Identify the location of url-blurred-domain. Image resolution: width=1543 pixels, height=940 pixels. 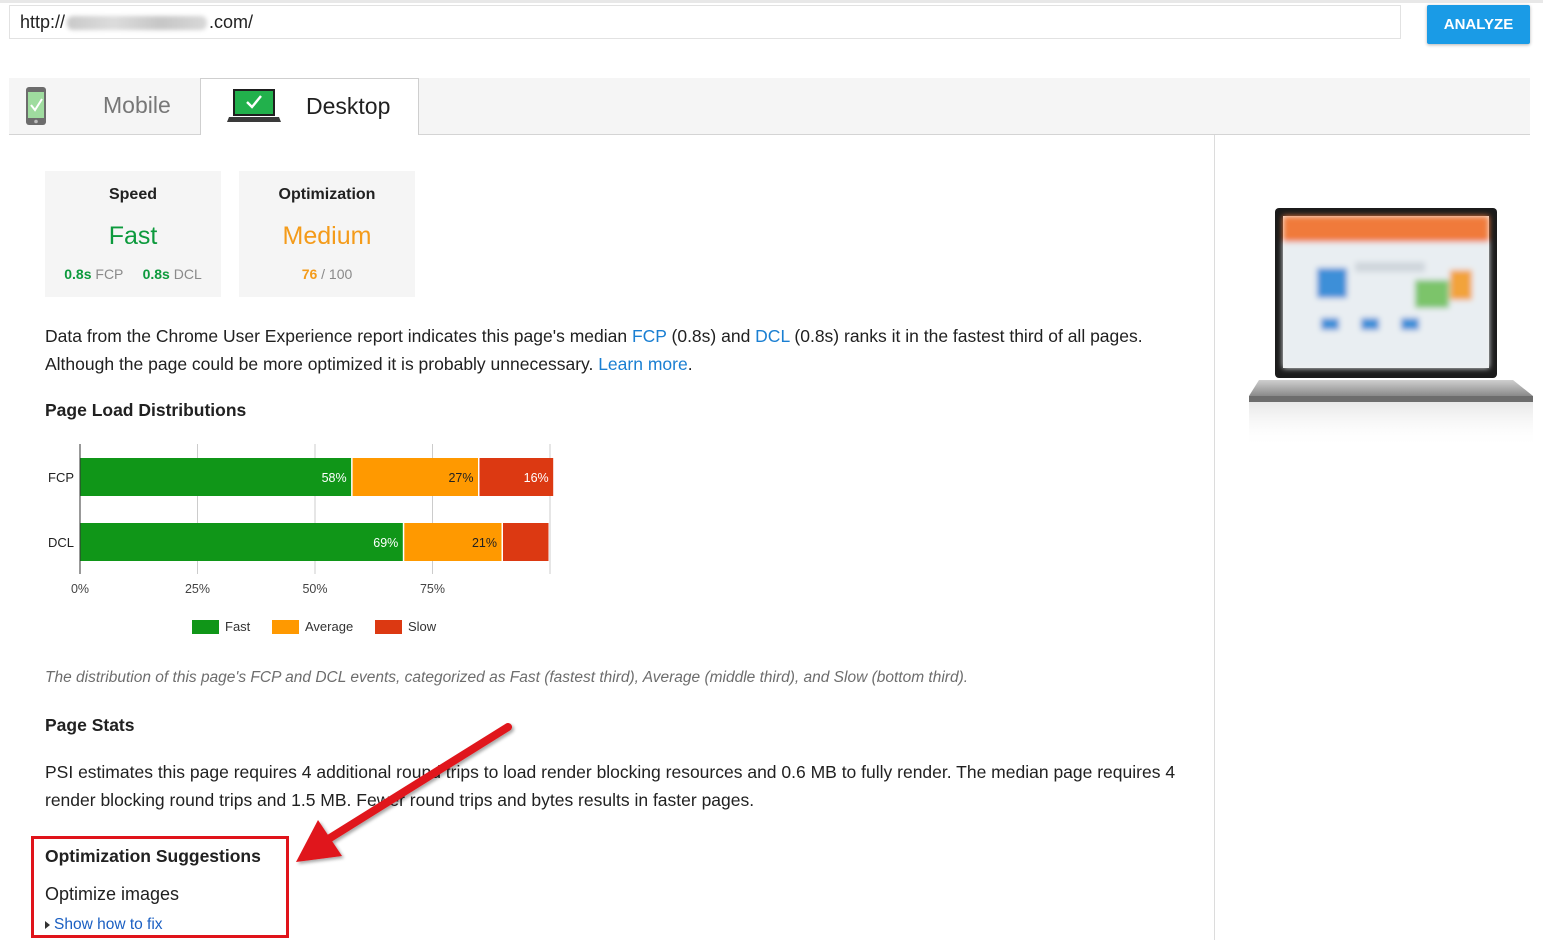
(137, 23).